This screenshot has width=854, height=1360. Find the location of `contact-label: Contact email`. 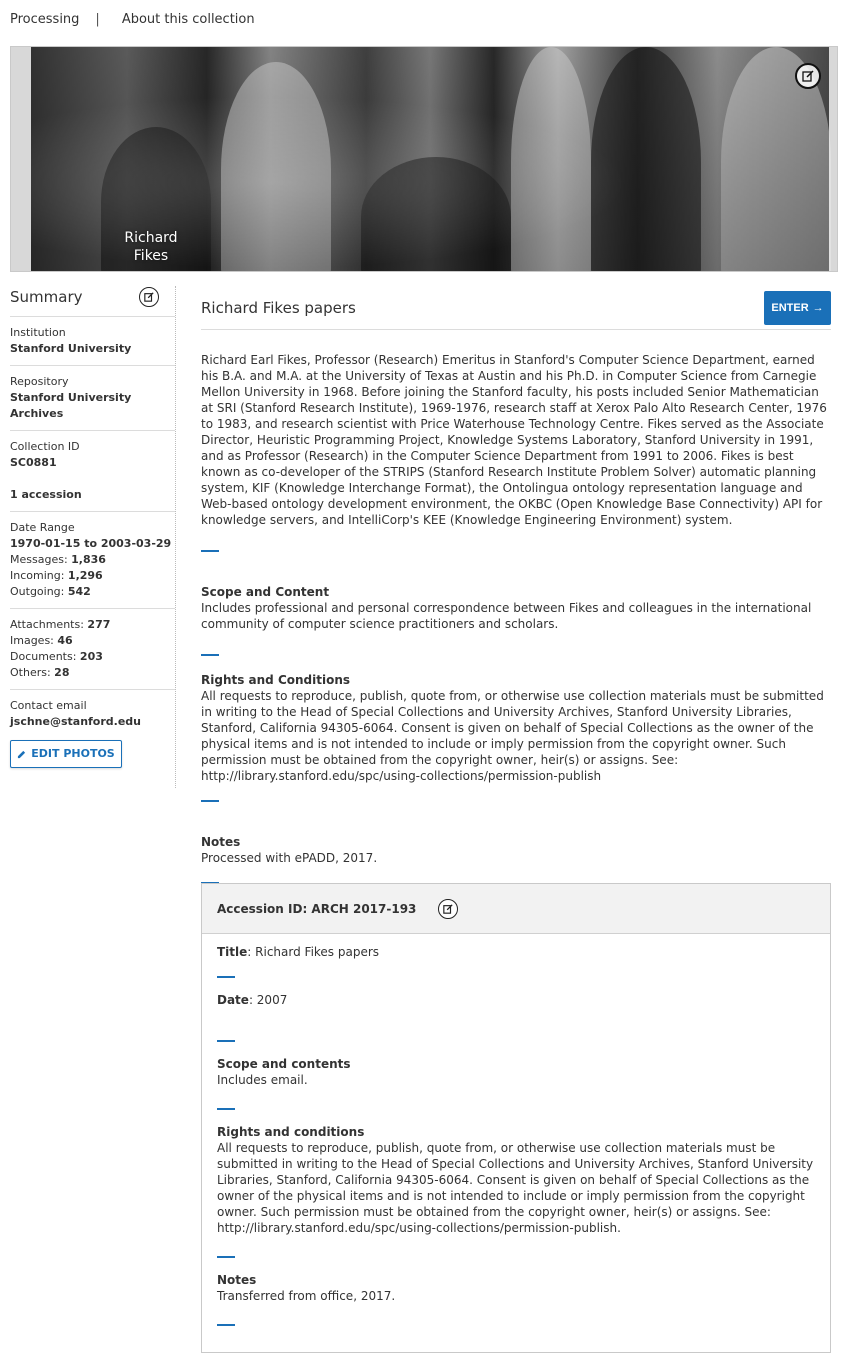

contact-label: Contact email is located at coordinates (48, 705).